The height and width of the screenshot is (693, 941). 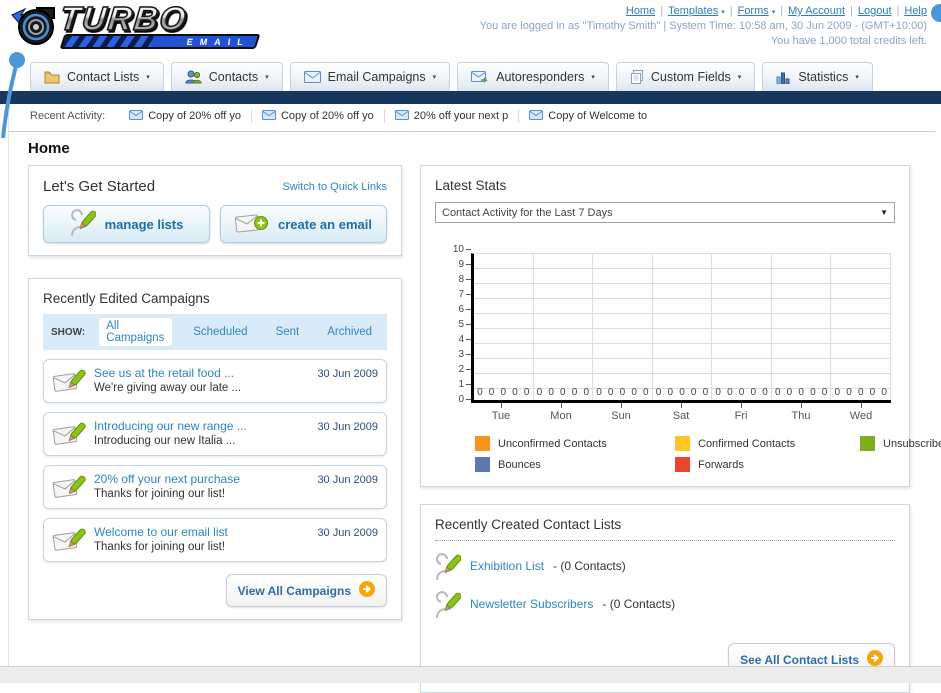 What do you see at coordinates (37, 25) in the screenshot?
I see `turbocharger-icon` at bounding box center [37, 25].